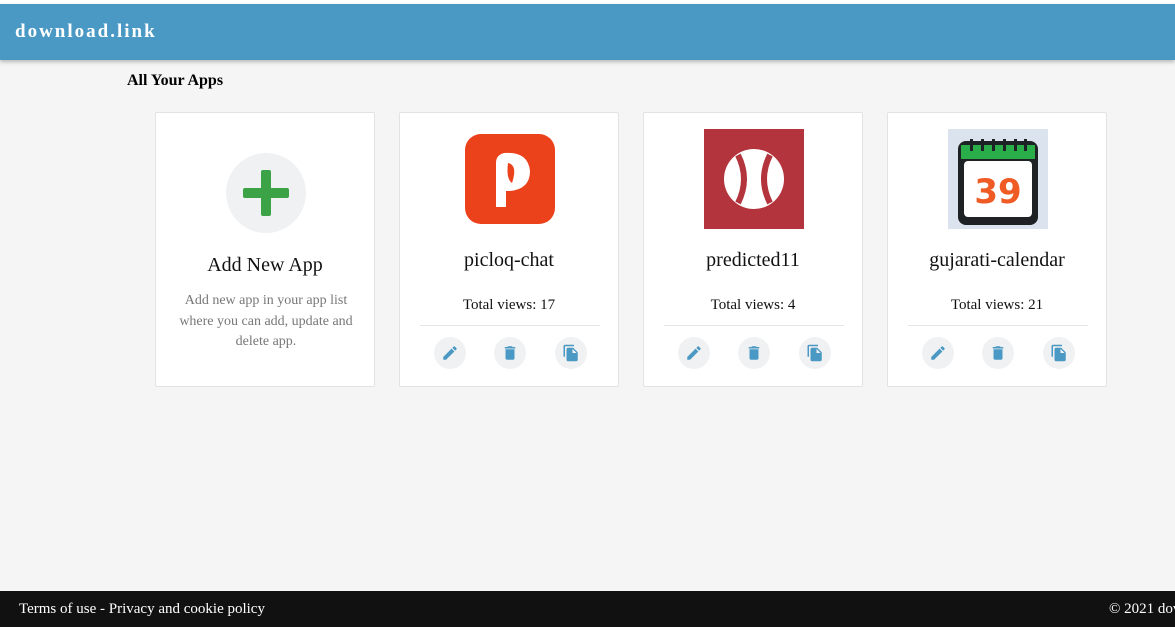  Describe the element at coordinates (1142, 609) in the screenshot. I see `copyright-text: © 2021 dov` at that location.